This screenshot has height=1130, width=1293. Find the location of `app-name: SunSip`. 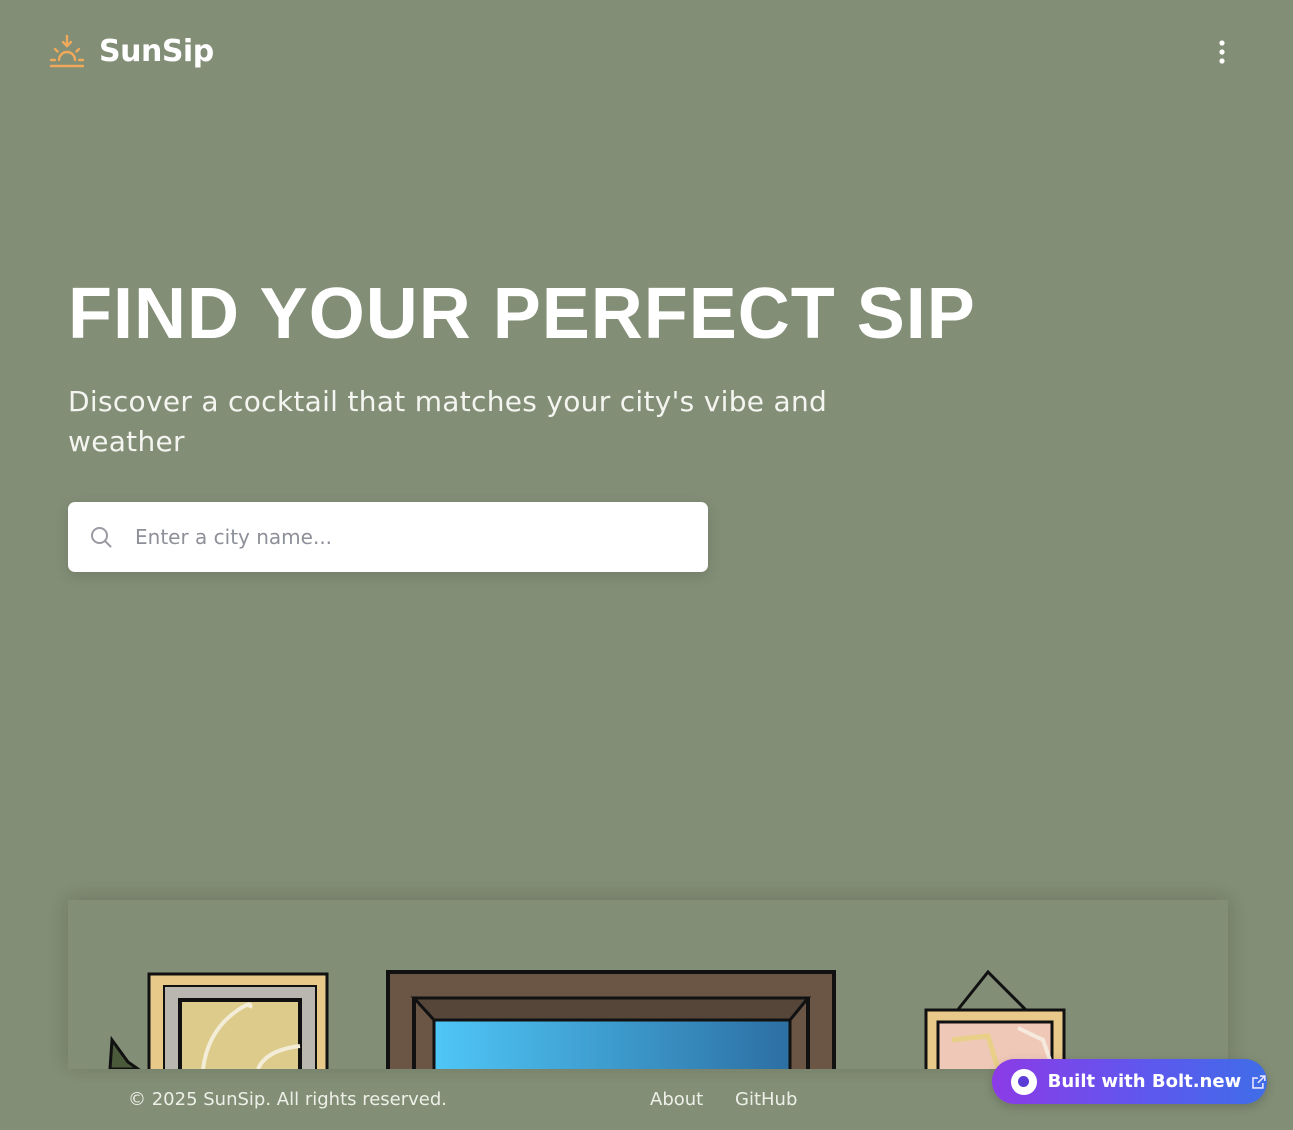

app-name: SunSip is located at coordinates (156, 51).